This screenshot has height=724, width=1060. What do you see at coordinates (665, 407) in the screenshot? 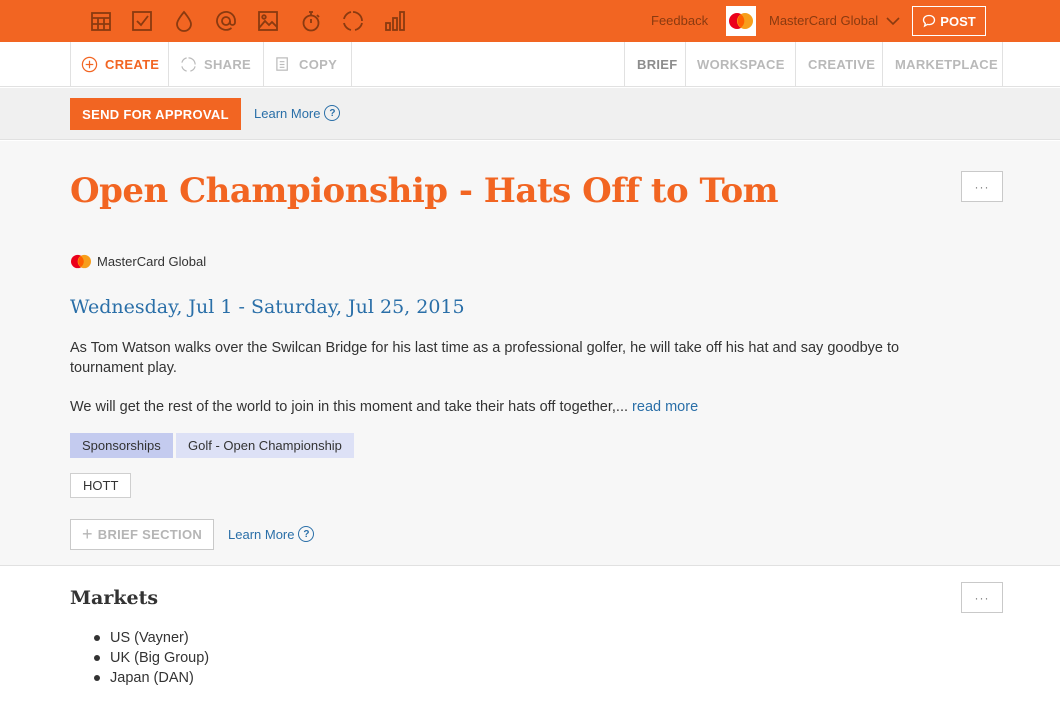
I see `read-more-link: read more` at bounding box center [665, 407].